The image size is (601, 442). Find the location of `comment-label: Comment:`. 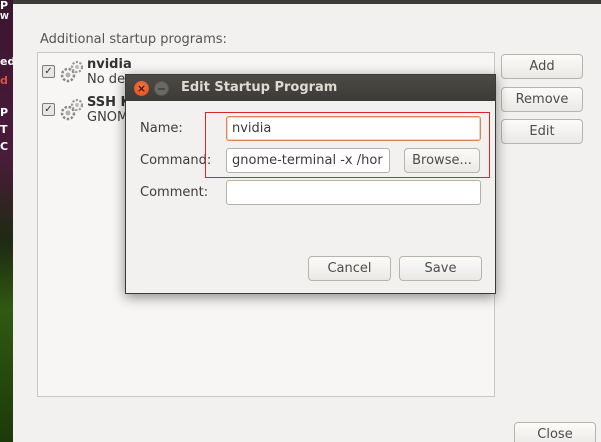

comment-label: Comment: is located at coordinates (174, 192).